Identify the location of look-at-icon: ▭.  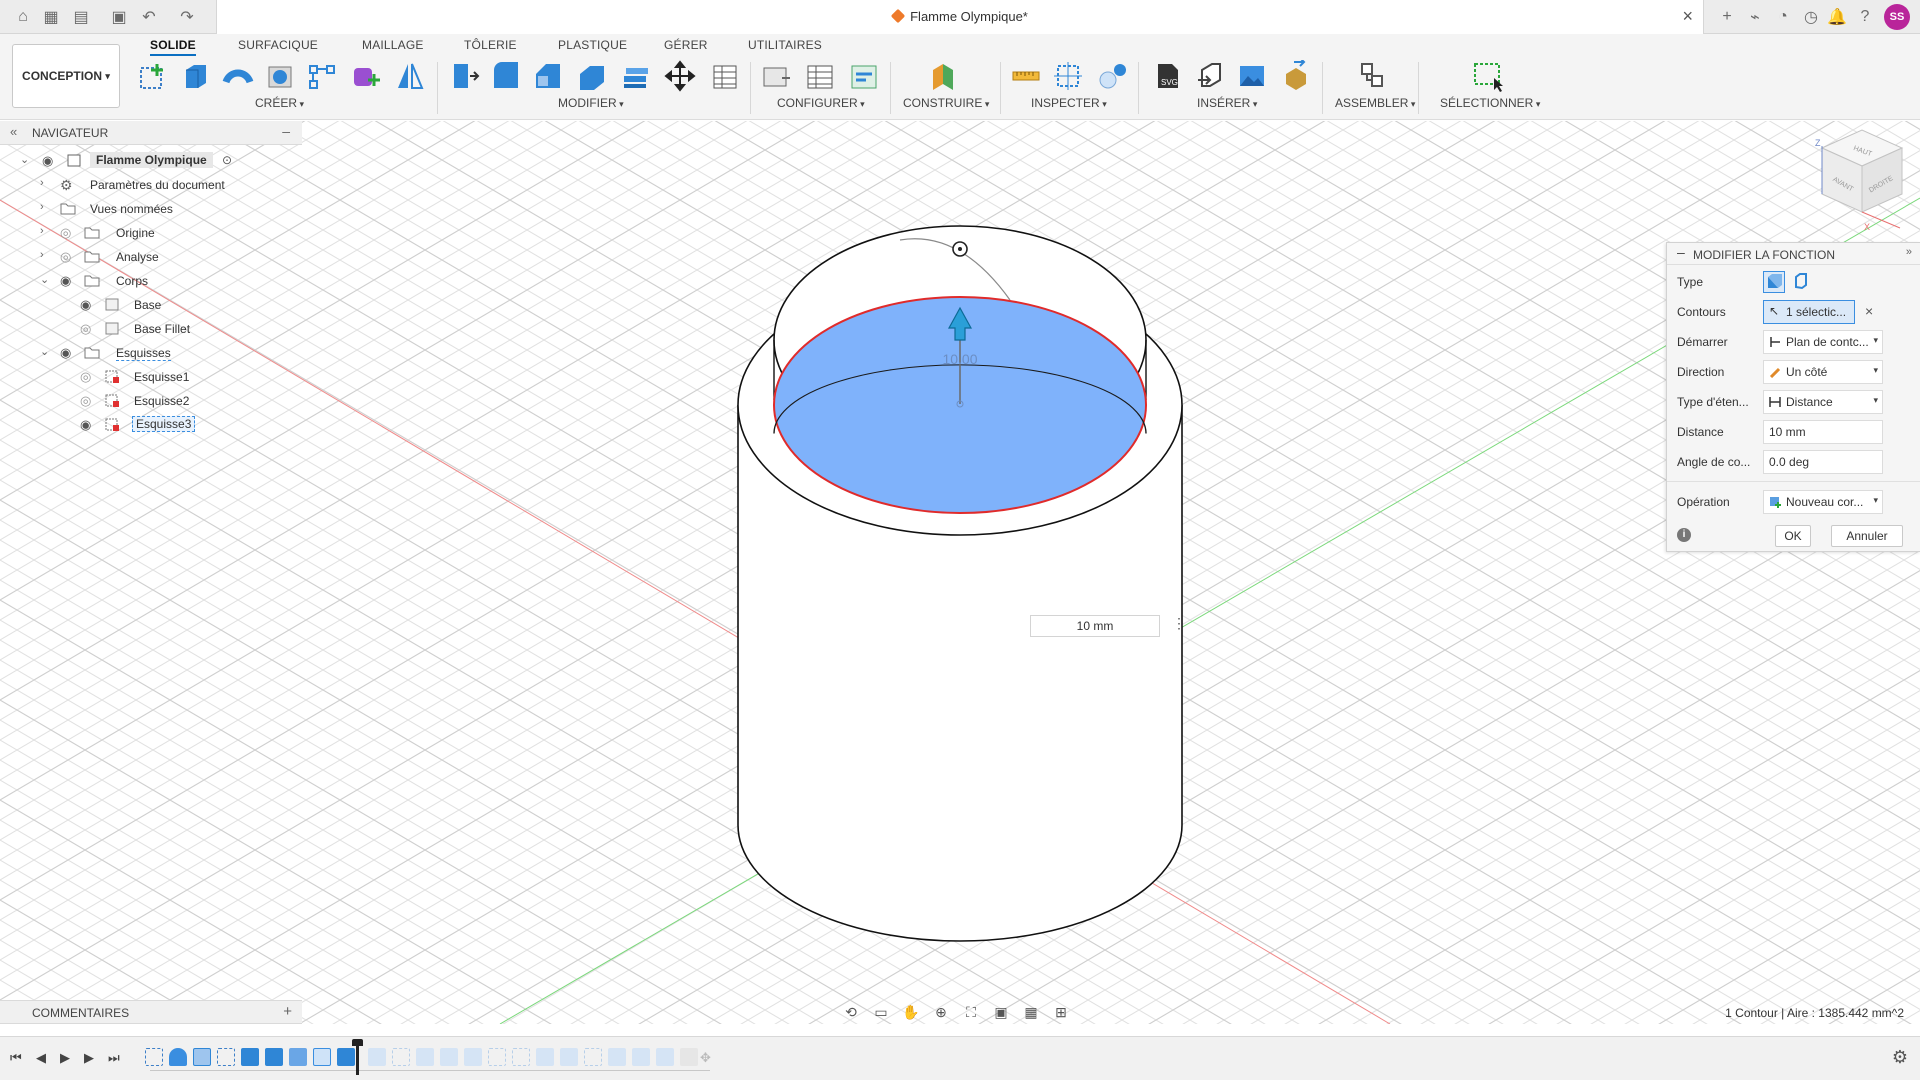
(881, 1012).